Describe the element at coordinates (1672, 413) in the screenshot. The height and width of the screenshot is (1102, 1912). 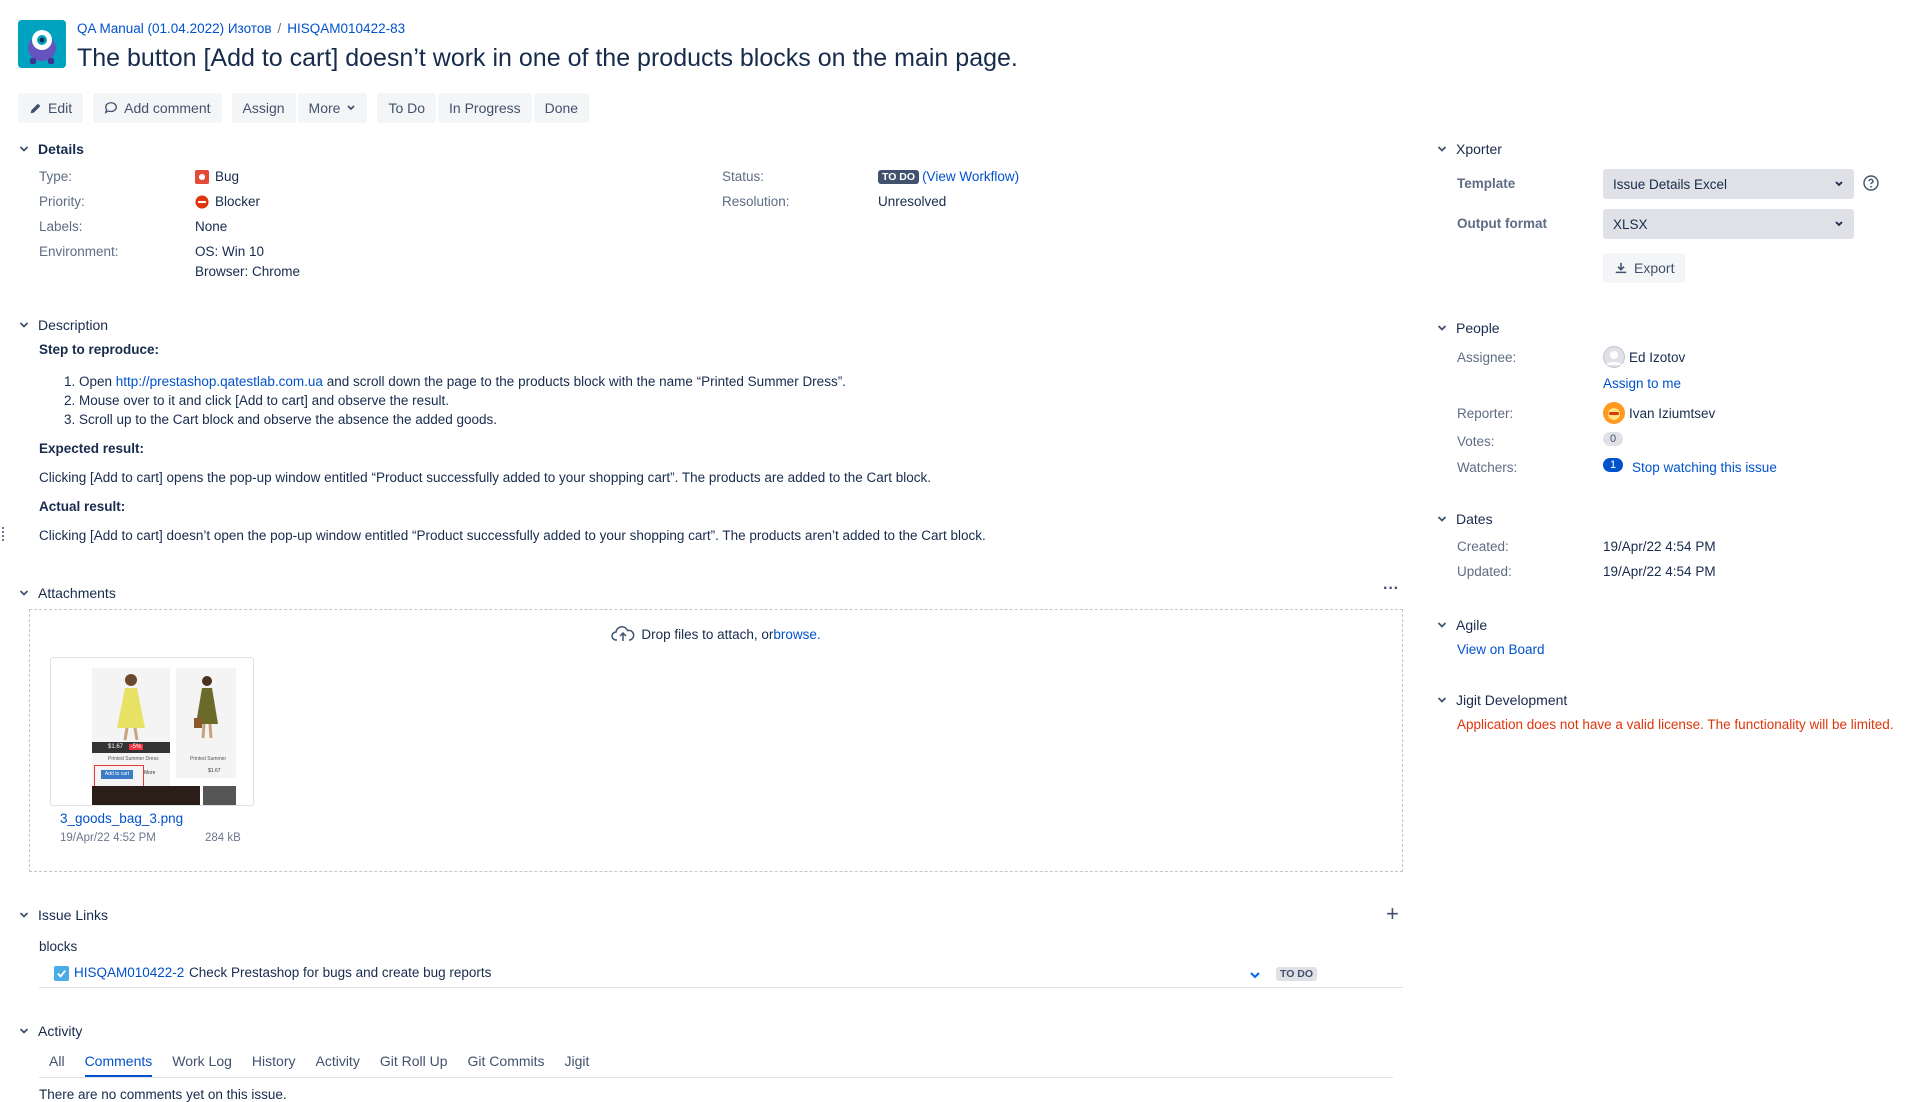
I see `reporter-name: Ivan Iziumtsev` at that location.